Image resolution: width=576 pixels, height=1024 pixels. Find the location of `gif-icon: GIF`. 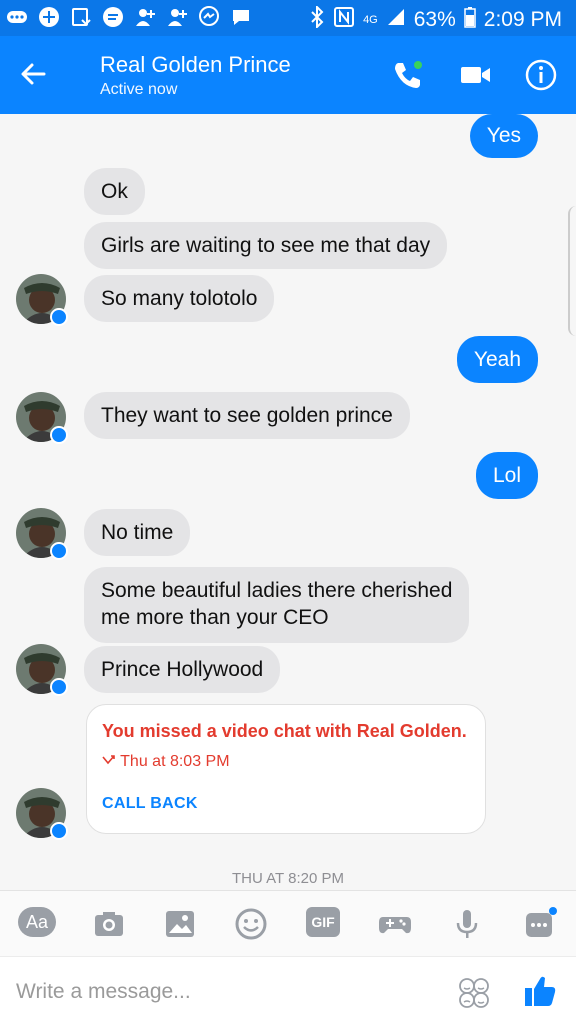

gif-icon: GIF is located at coordinates (323, 924).